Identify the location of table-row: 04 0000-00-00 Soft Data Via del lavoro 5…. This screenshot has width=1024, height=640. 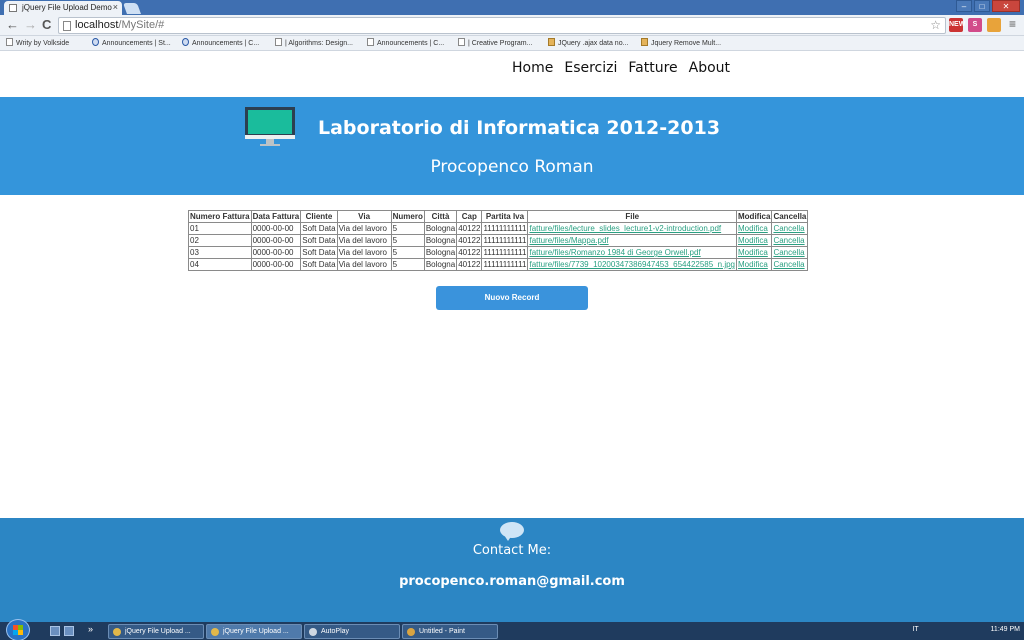
(498, 264).